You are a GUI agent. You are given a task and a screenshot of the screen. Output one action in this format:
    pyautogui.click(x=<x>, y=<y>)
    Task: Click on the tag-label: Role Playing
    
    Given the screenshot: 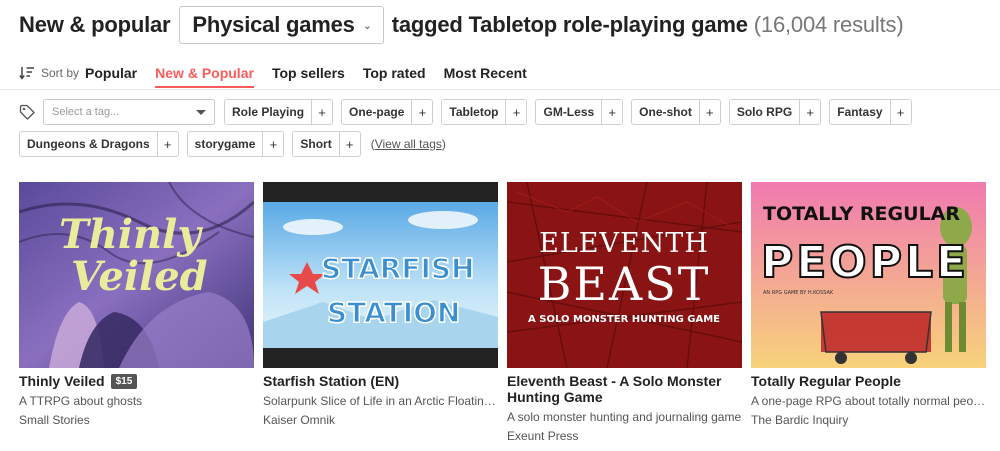 What is the action you would take?
    pyautogui.click(x=268, y=112)
    